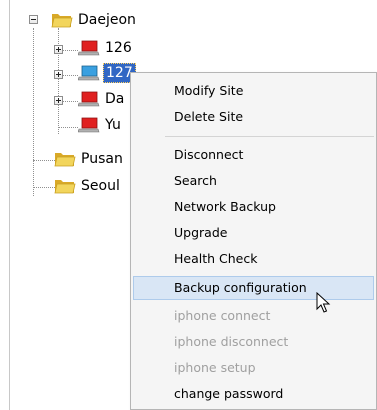 This screenshot has height=410, width=377. Describe the element at coordinates (323, 302) in the screenshot. I see `mouse-pointer-icon` at that location.